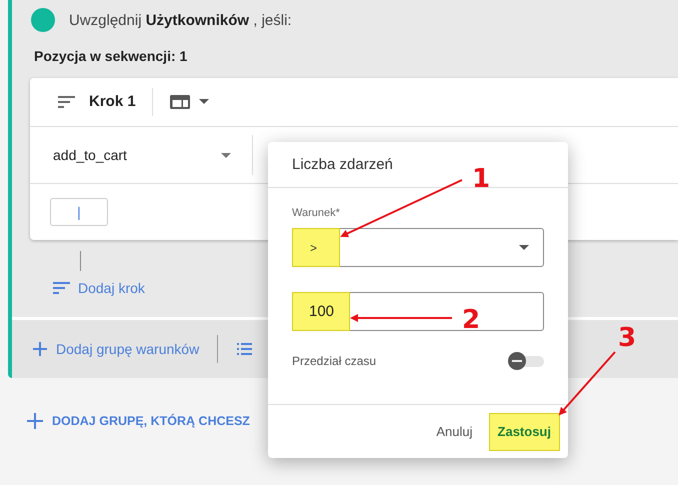 The image size is (678, 485). Describe the element at coordinates (116, 349) in the screenshot. I see `add-condition-group-button: Dodaj grupę warunków` at that location.